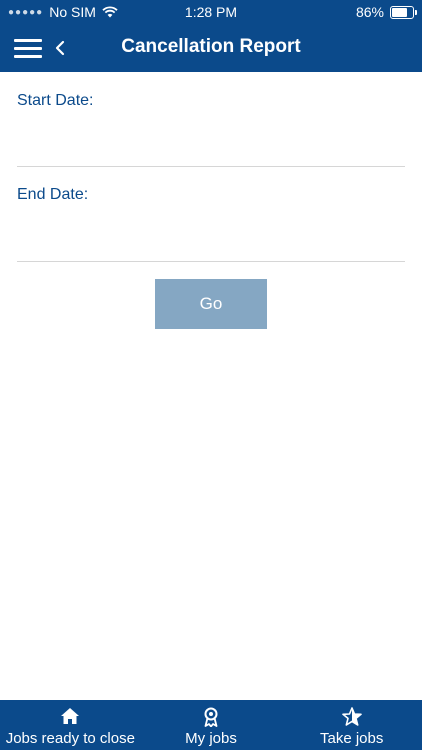 The height and width of the screenshot is (750, 422). I want to click on star-icon, so click(351, 716).